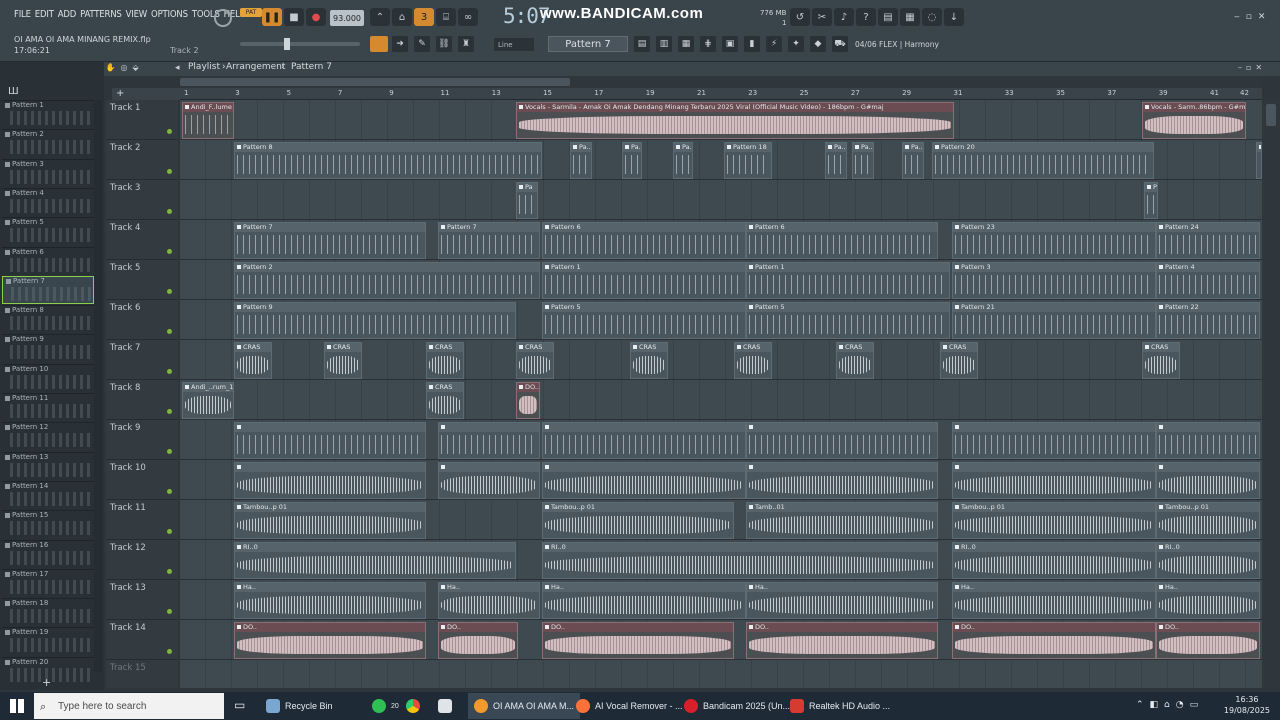 The height and width of the screenshot is (720, 1280). What do you see at coordinates (142, 560) in the screenshot?
I see `track-header: Track 12` at bounding box center [142, 560].